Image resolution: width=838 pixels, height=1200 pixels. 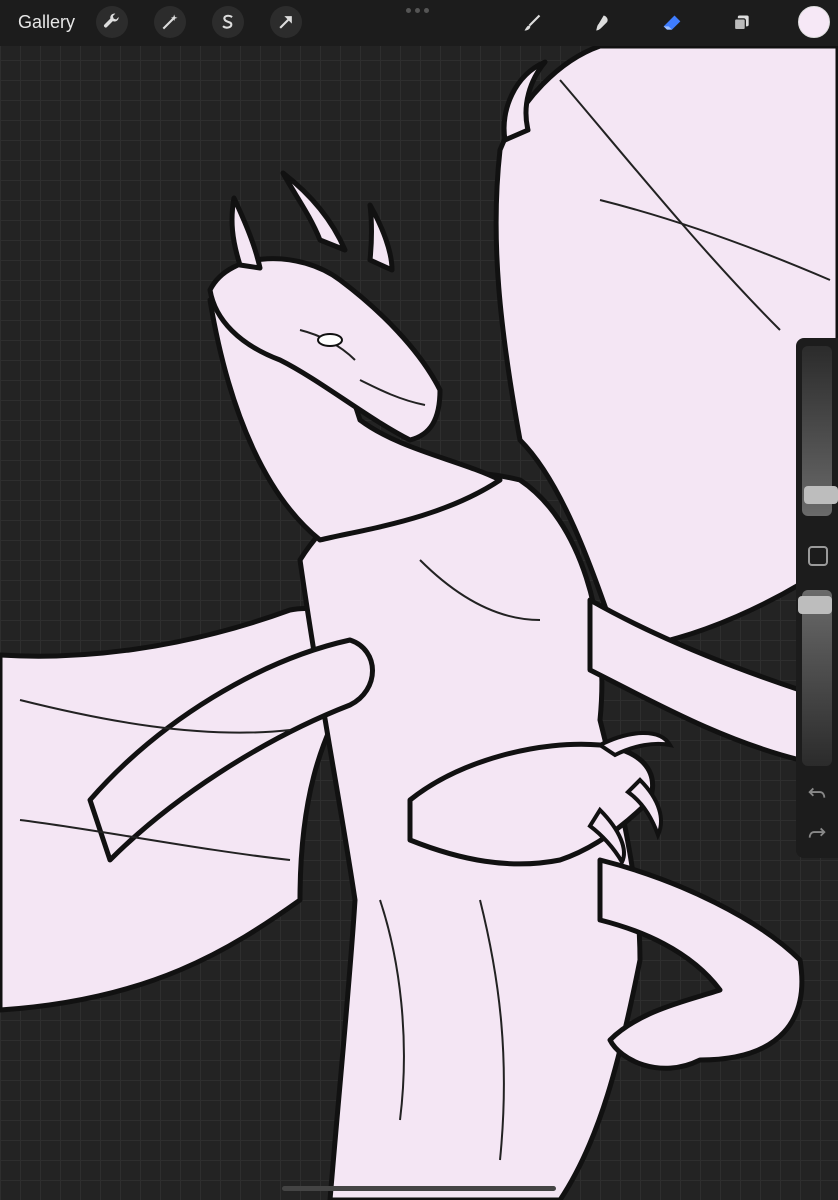 I want to click on layers-button, so click(x=742, y=23).